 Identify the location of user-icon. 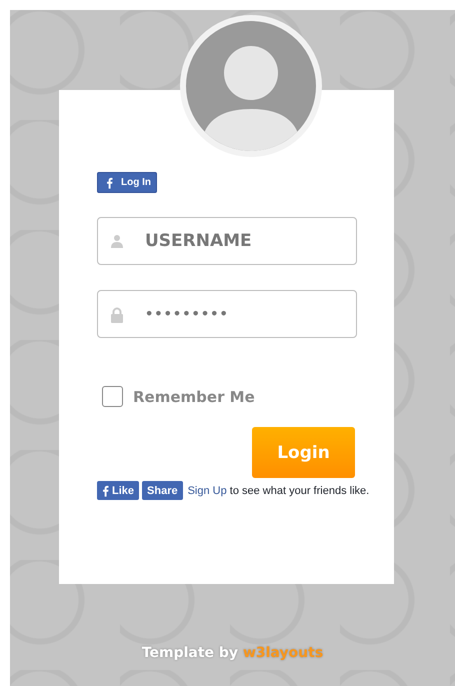
(117, 241).